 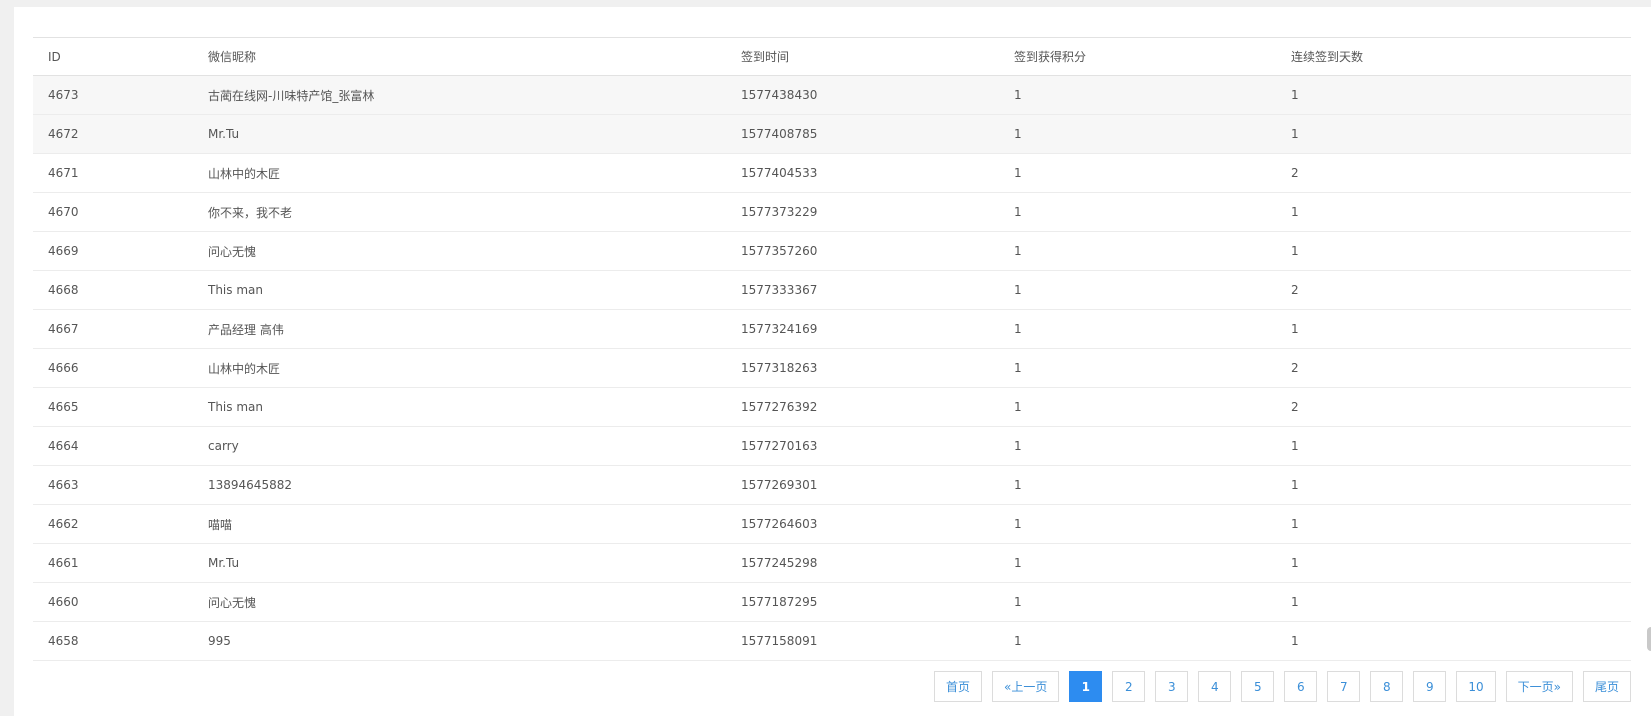 I want to click on cell-id: 4670, so click(x=113, y=212).